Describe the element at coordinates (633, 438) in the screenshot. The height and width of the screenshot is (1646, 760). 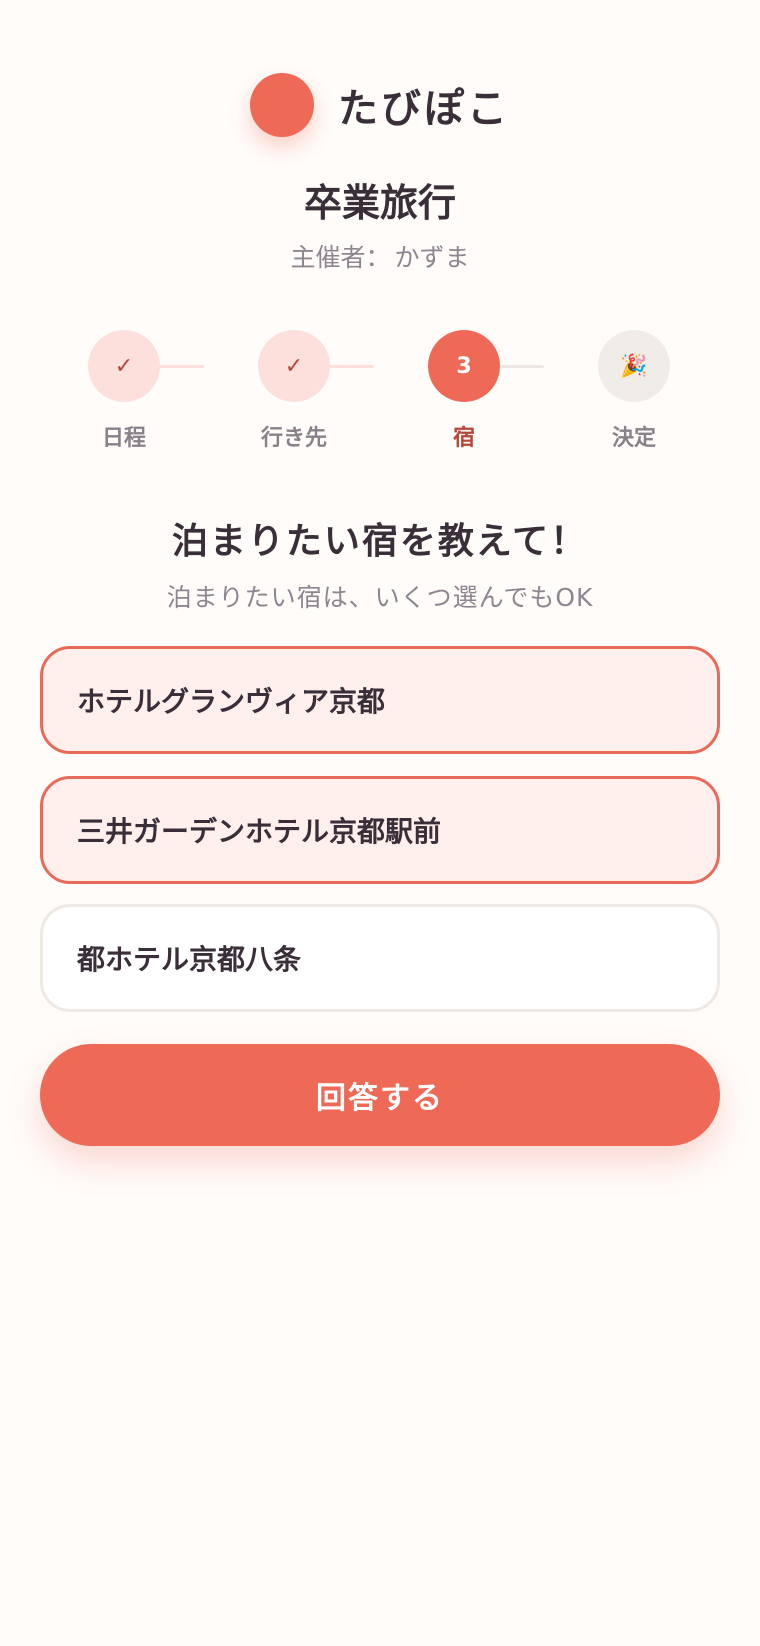
I see `step-label: 決定` at that location.